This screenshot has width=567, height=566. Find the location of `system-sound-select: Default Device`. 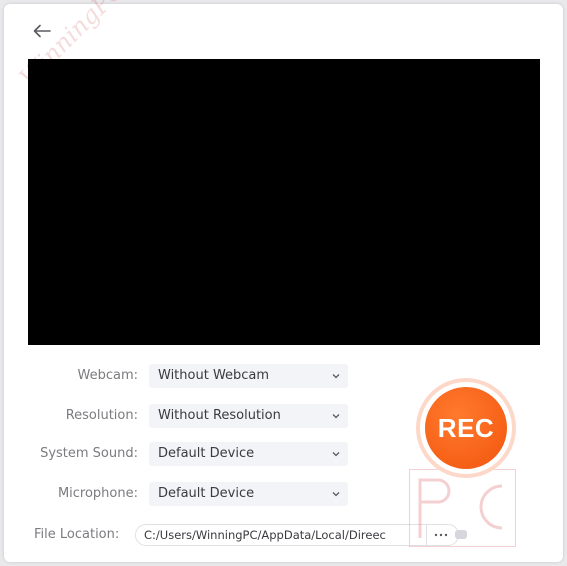

system-sound-select: Default Device is located at coordinates (248, 454).